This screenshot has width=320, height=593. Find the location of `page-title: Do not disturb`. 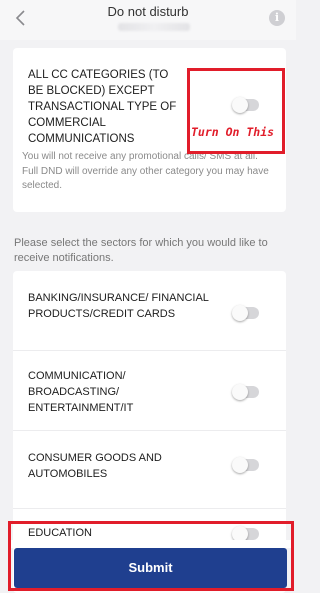

page-title: Do not disturb is located at coordinates (148, 11).